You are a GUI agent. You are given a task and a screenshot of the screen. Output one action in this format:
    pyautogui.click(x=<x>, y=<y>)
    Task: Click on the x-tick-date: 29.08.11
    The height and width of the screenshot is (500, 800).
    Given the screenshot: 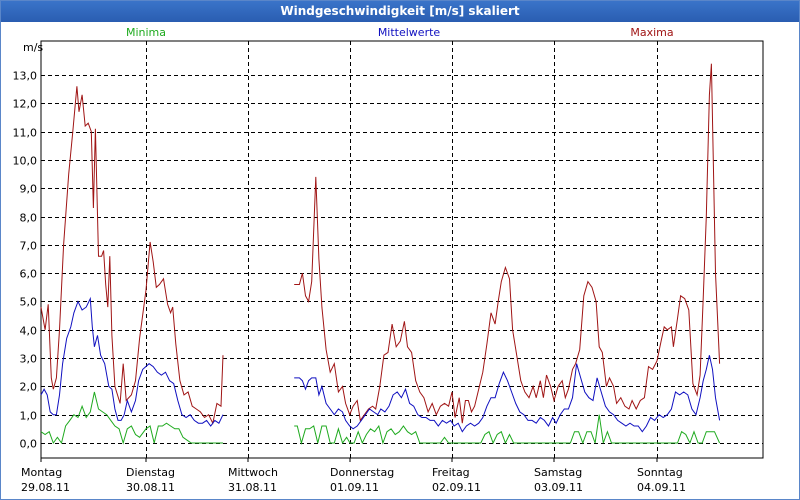 What is the action you would take?
    pyautogui.click(x=45, y=487)
    